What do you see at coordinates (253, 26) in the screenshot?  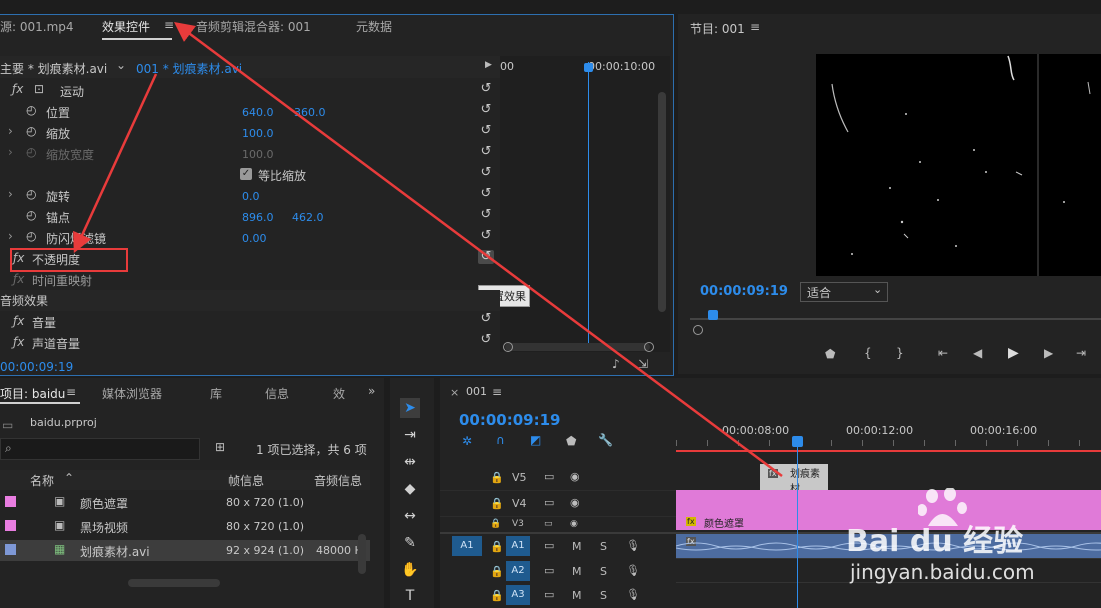 I see `tab-audio-mixer: 音频剪辑混合器: 001` at bounding box center [253, 26].